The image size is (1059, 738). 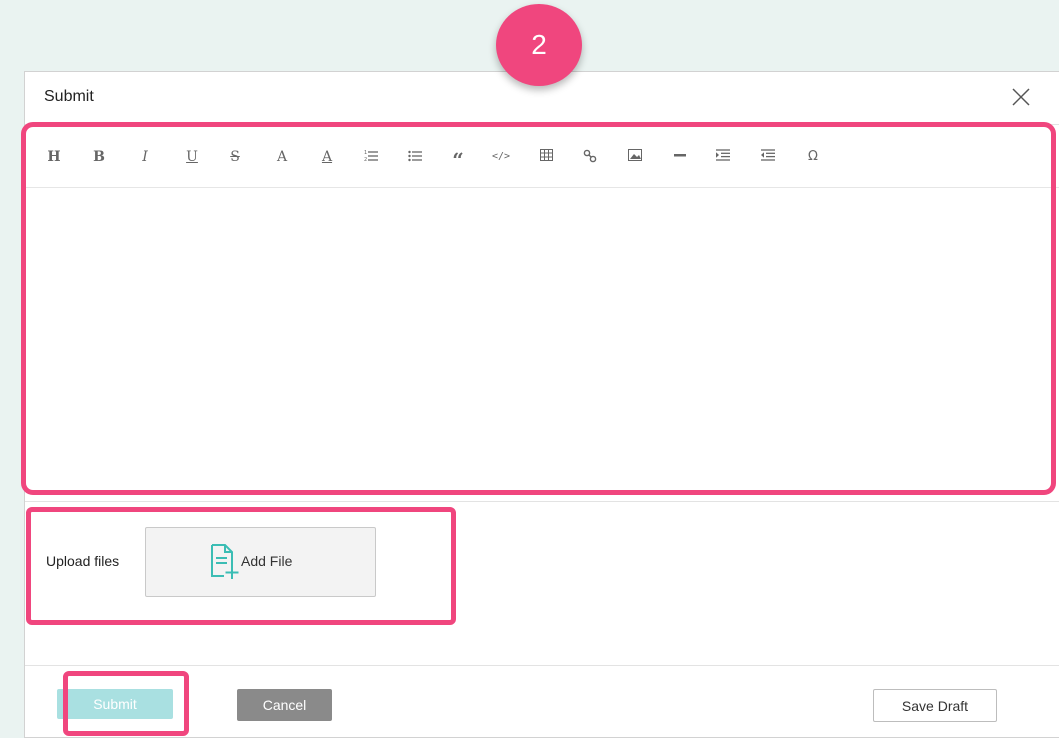 I want to click on svg-text: 2, so click(x=365, y=160).